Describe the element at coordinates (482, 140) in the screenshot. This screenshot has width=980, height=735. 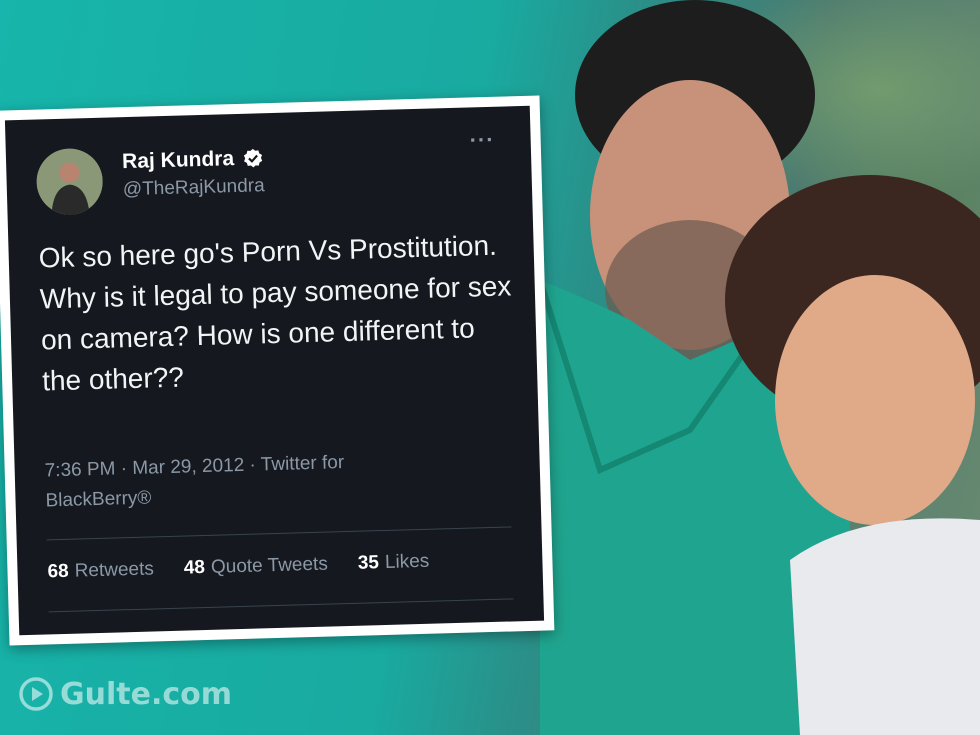
I see `more-options-icon: ···` at that location.